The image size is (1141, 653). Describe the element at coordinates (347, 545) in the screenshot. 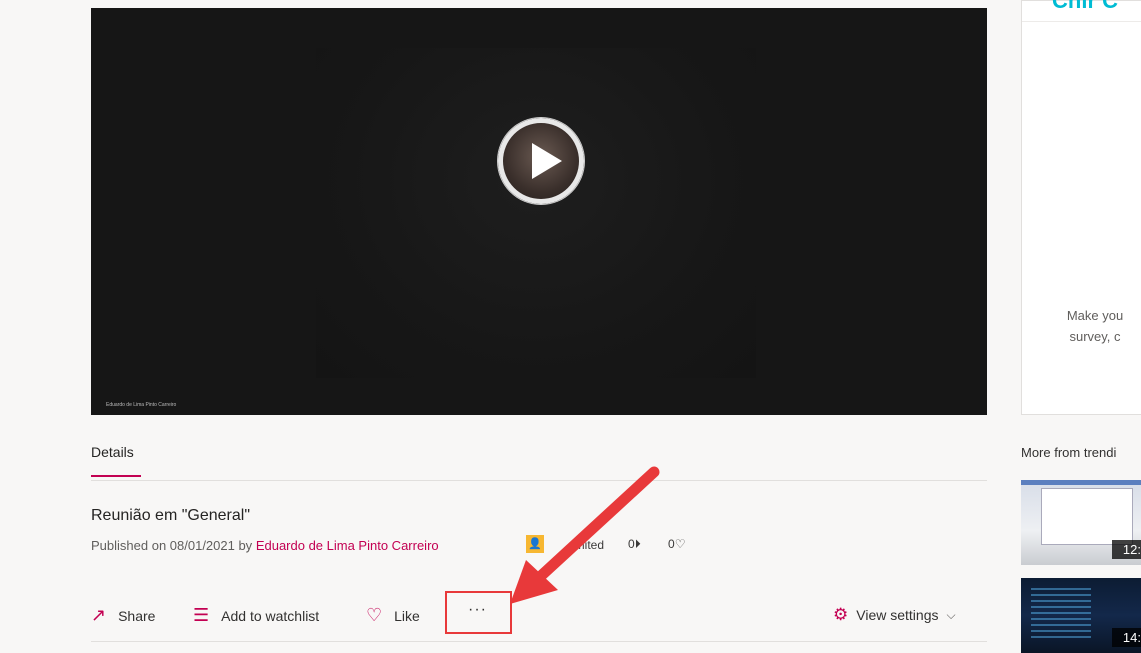

I see `author-link: Eduardo de Lima Pinto Carreiro` at that location.